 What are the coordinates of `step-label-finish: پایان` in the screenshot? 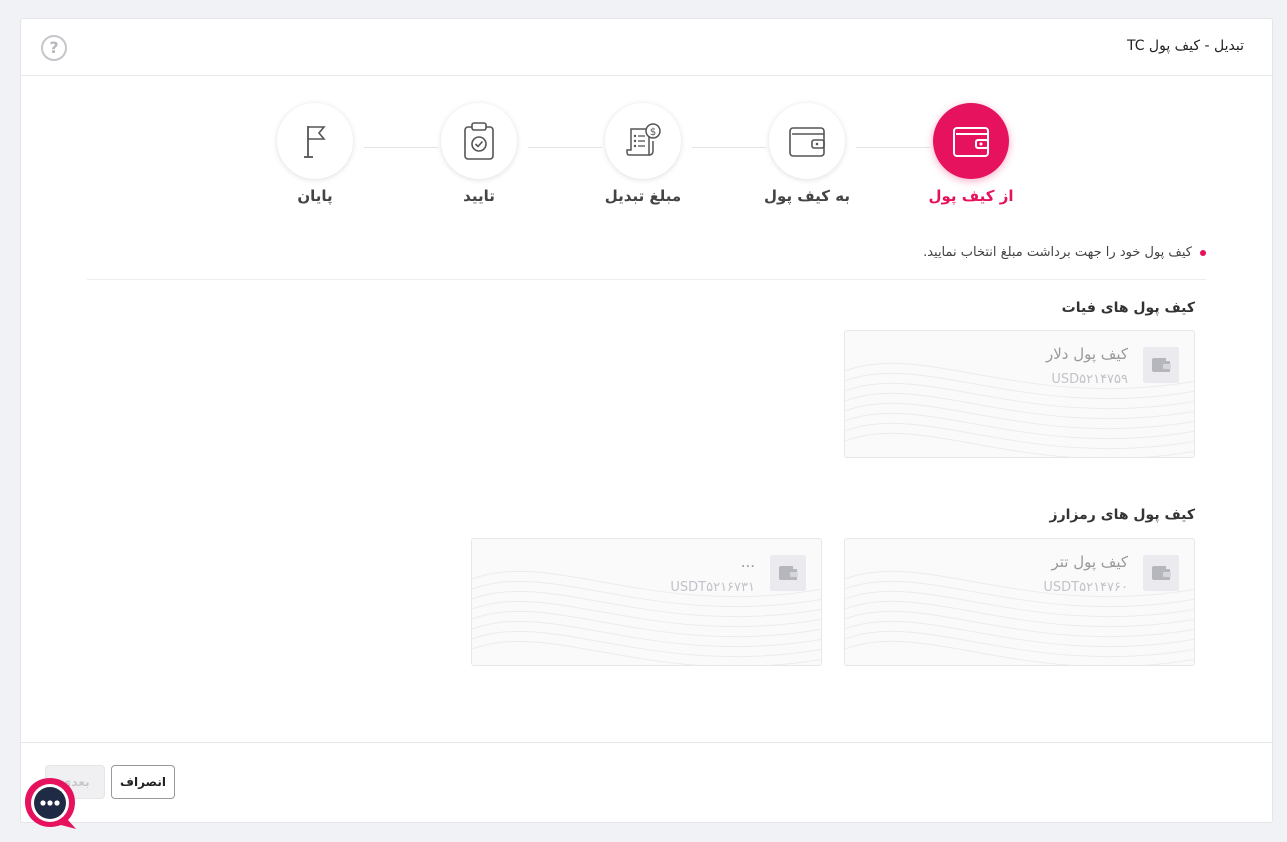 It's located at (315, 196).